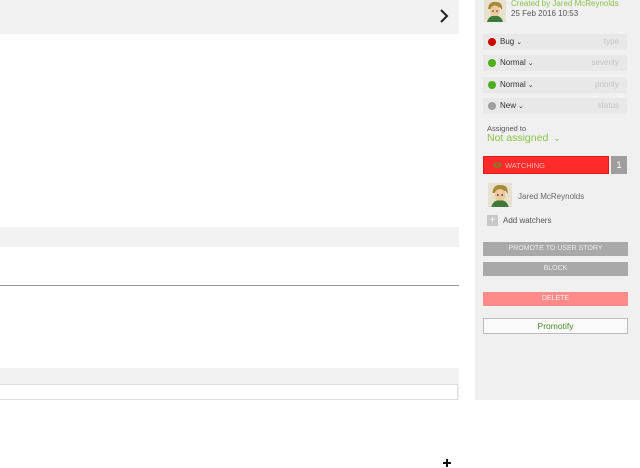 The height and width of the screenshot is (468, 640). What do you see at coordinates (546, 165) in the screenshot?
I see `watching-button: WATCHING` at bounding box center [546, 165].